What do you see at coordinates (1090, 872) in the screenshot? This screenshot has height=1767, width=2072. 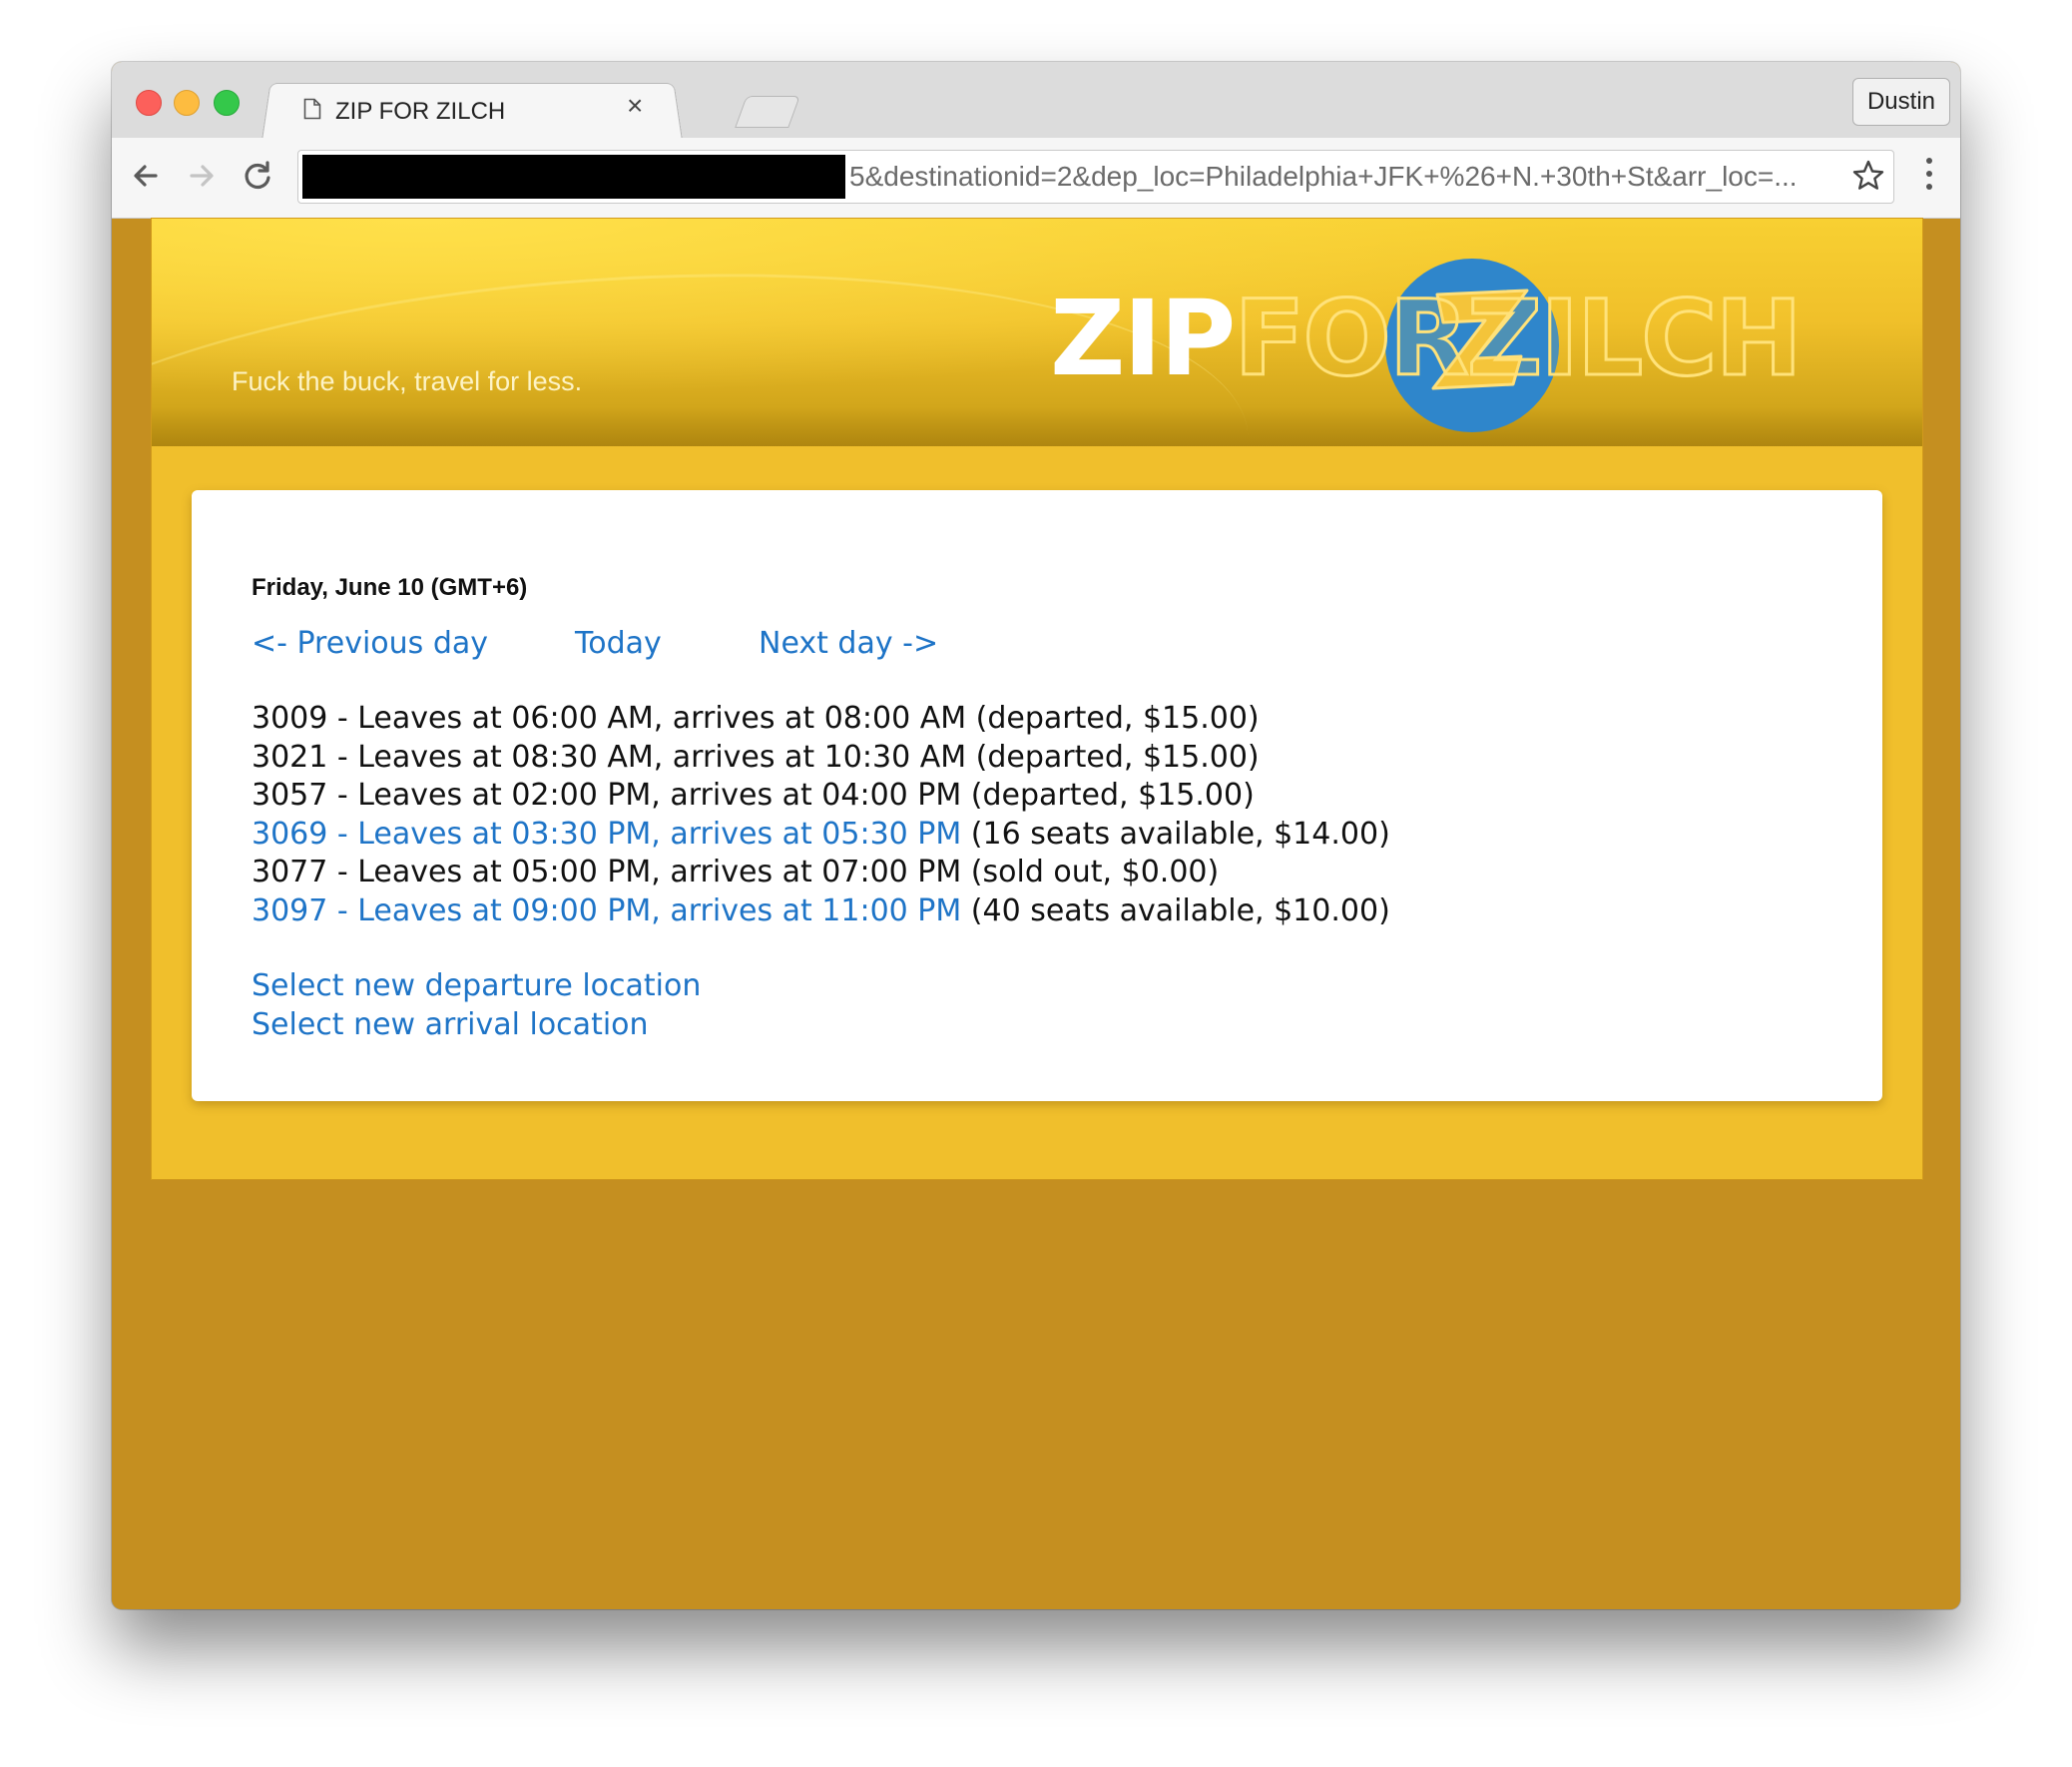 I see `trip-status: (sold out, $0.00)` at bounding box center [1090, 872].